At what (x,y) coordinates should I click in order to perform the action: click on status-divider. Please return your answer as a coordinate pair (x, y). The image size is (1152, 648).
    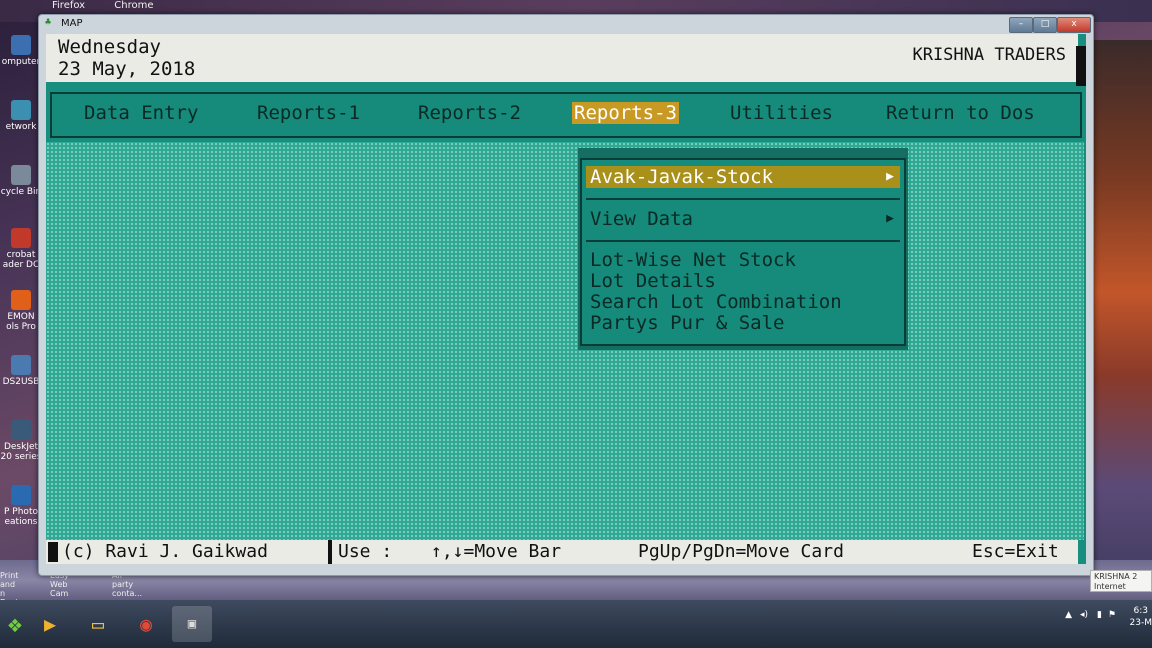
    Looking at the image, I should click on (330, 552).